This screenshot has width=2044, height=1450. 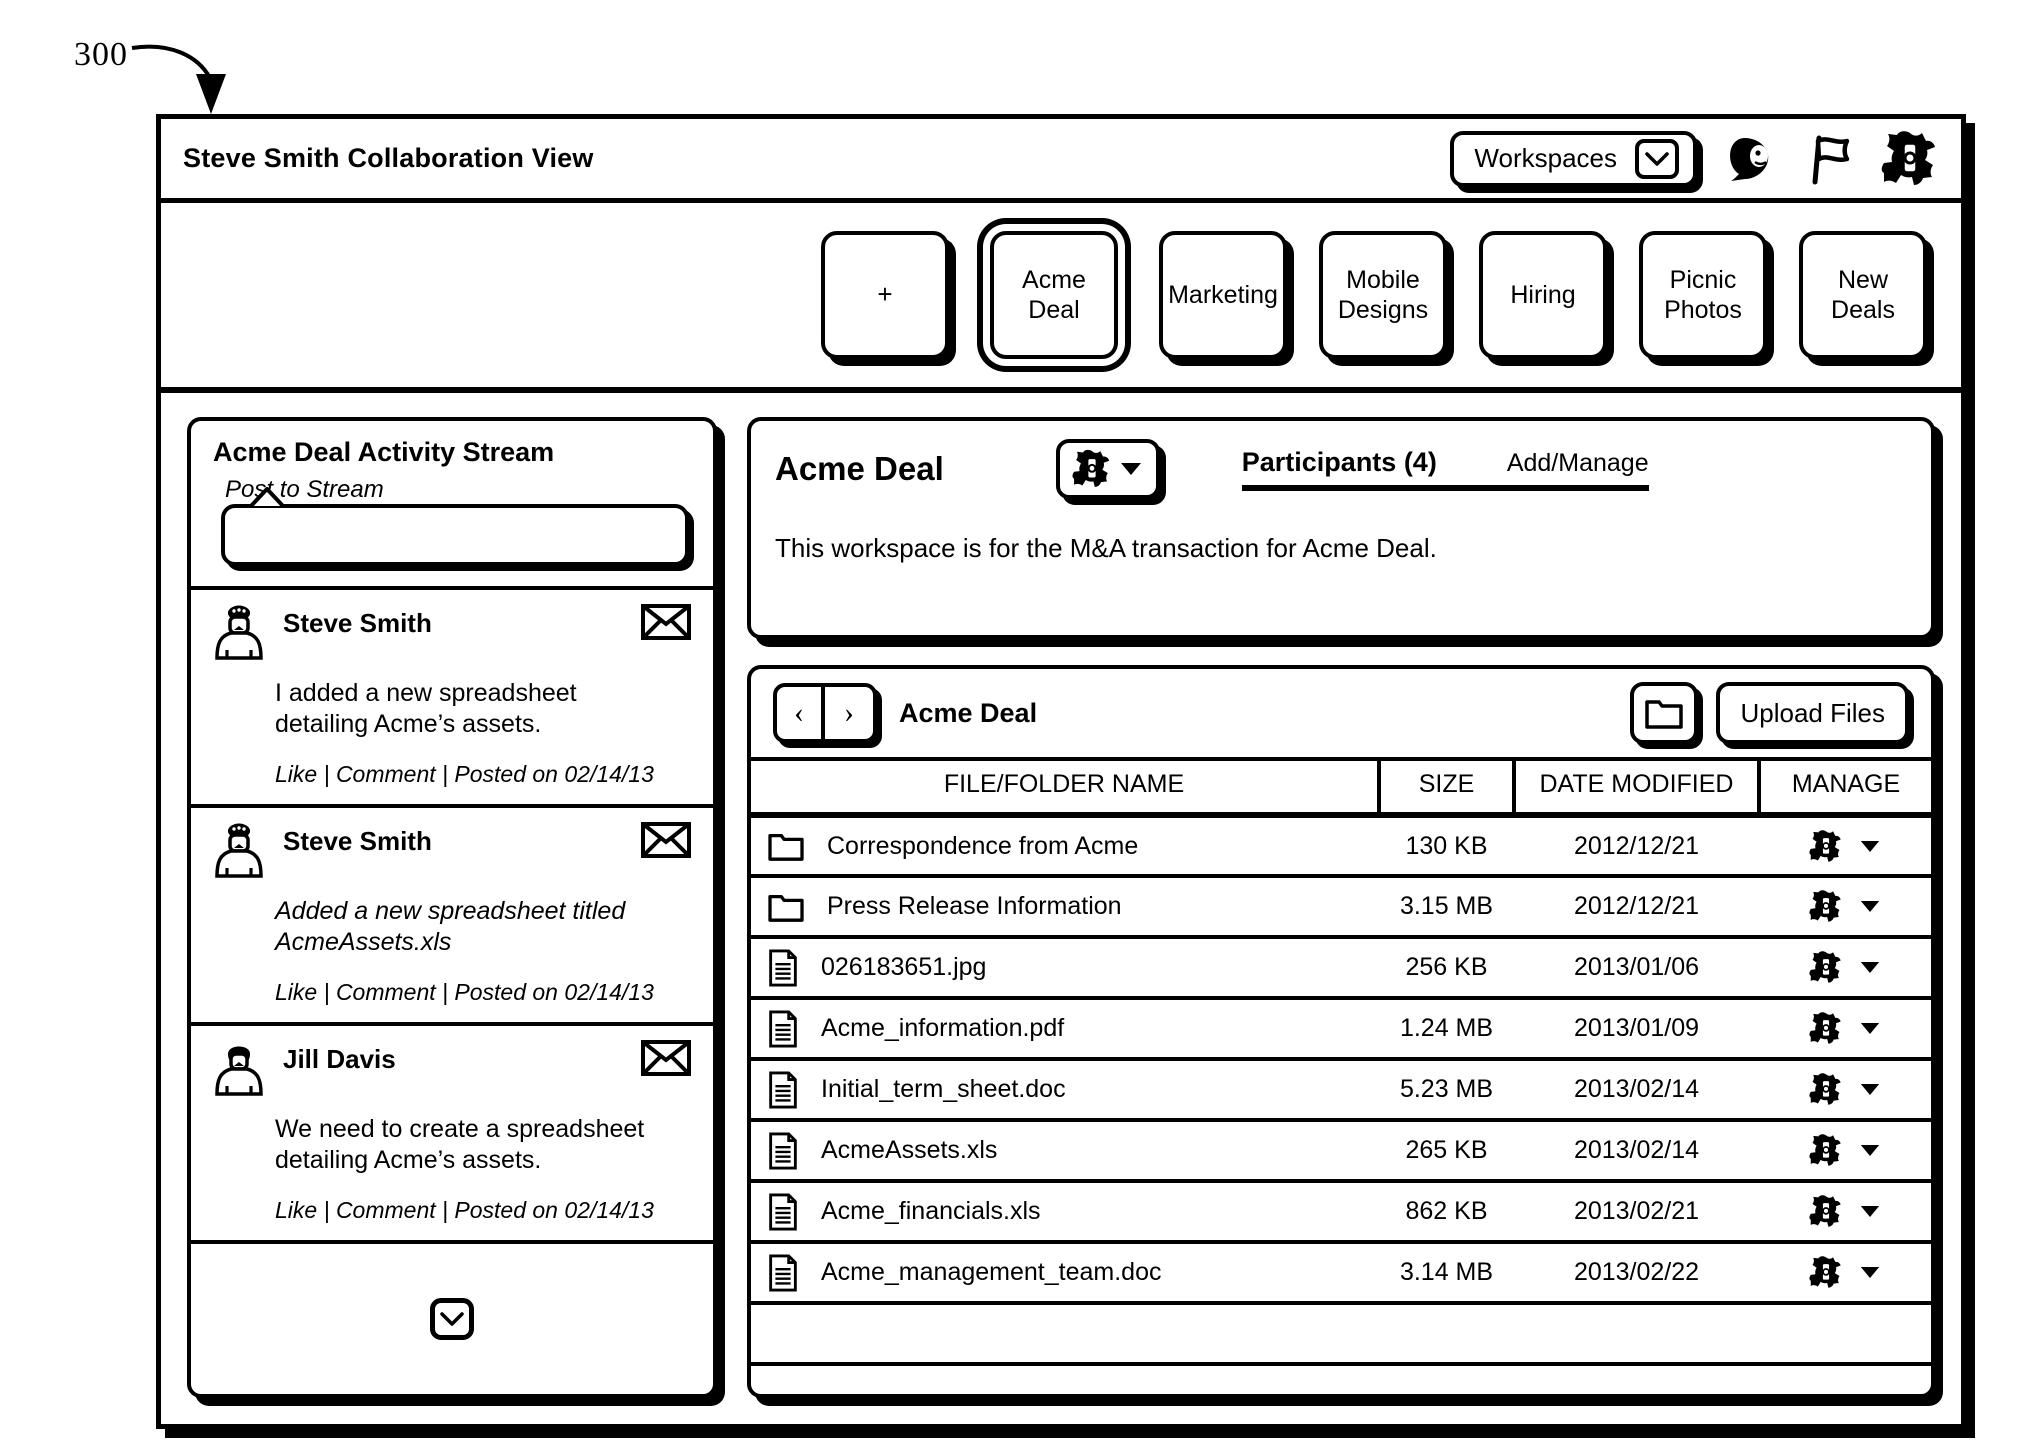 I want to click on file-name: Acme_financials.xls, so click(x=931, y=1211).